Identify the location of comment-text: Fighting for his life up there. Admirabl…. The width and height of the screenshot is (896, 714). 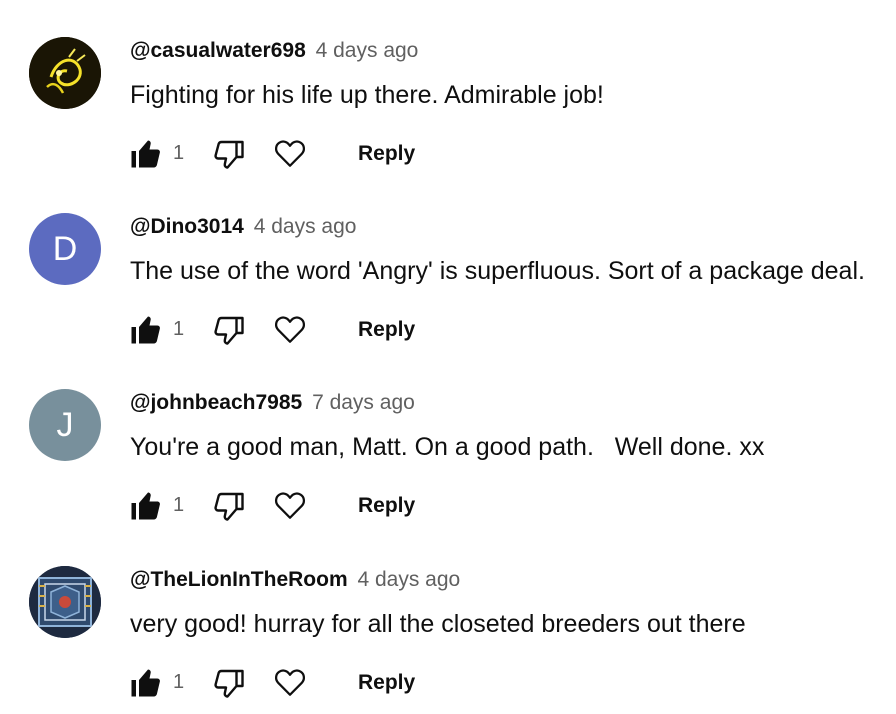
(367, 95).